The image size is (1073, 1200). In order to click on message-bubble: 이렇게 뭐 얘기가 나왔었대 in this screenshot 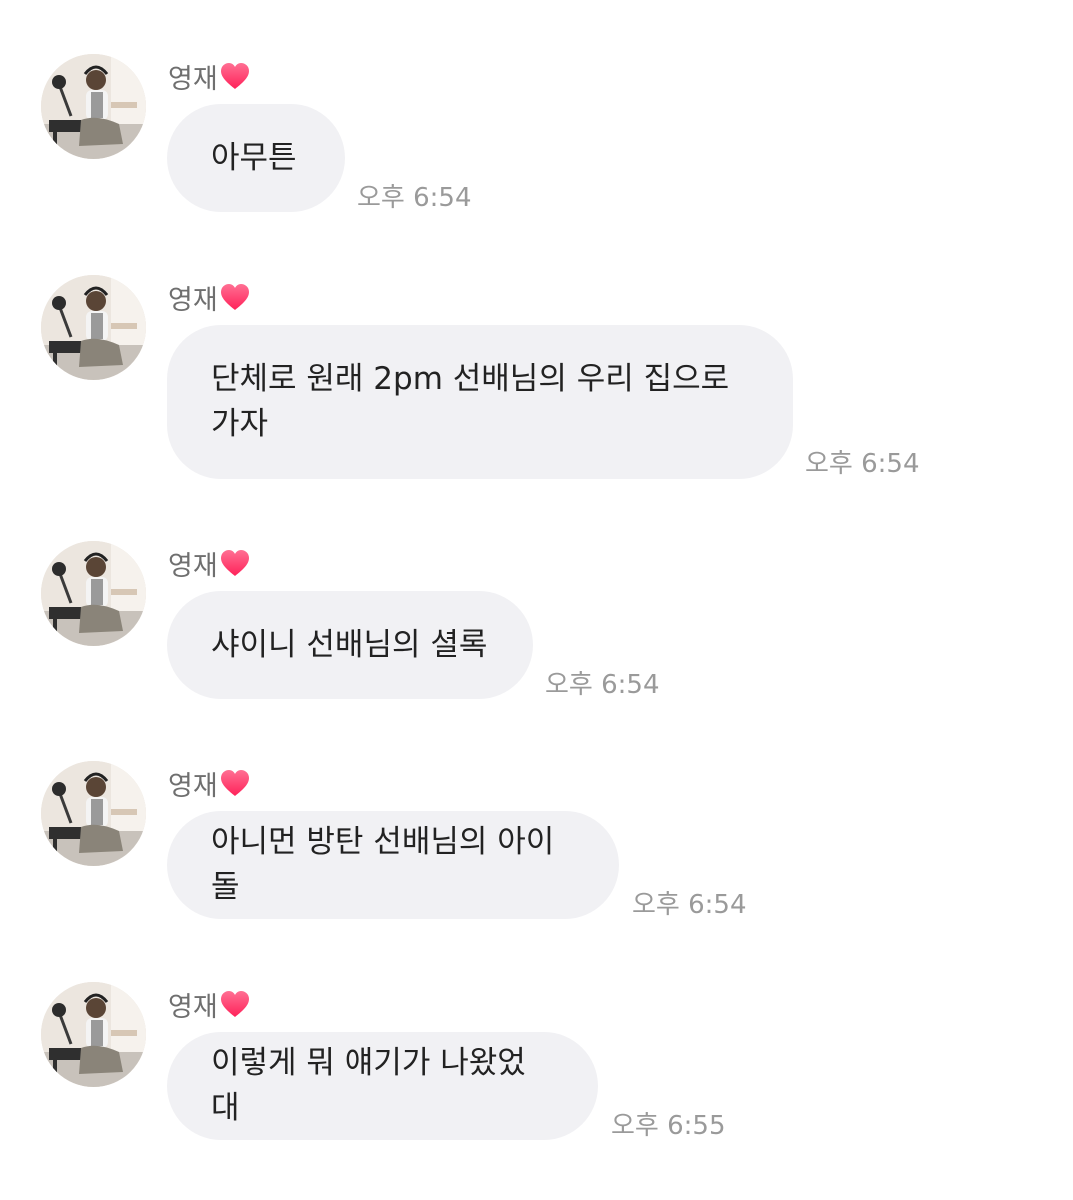, I will do `click(382, 1086)`.